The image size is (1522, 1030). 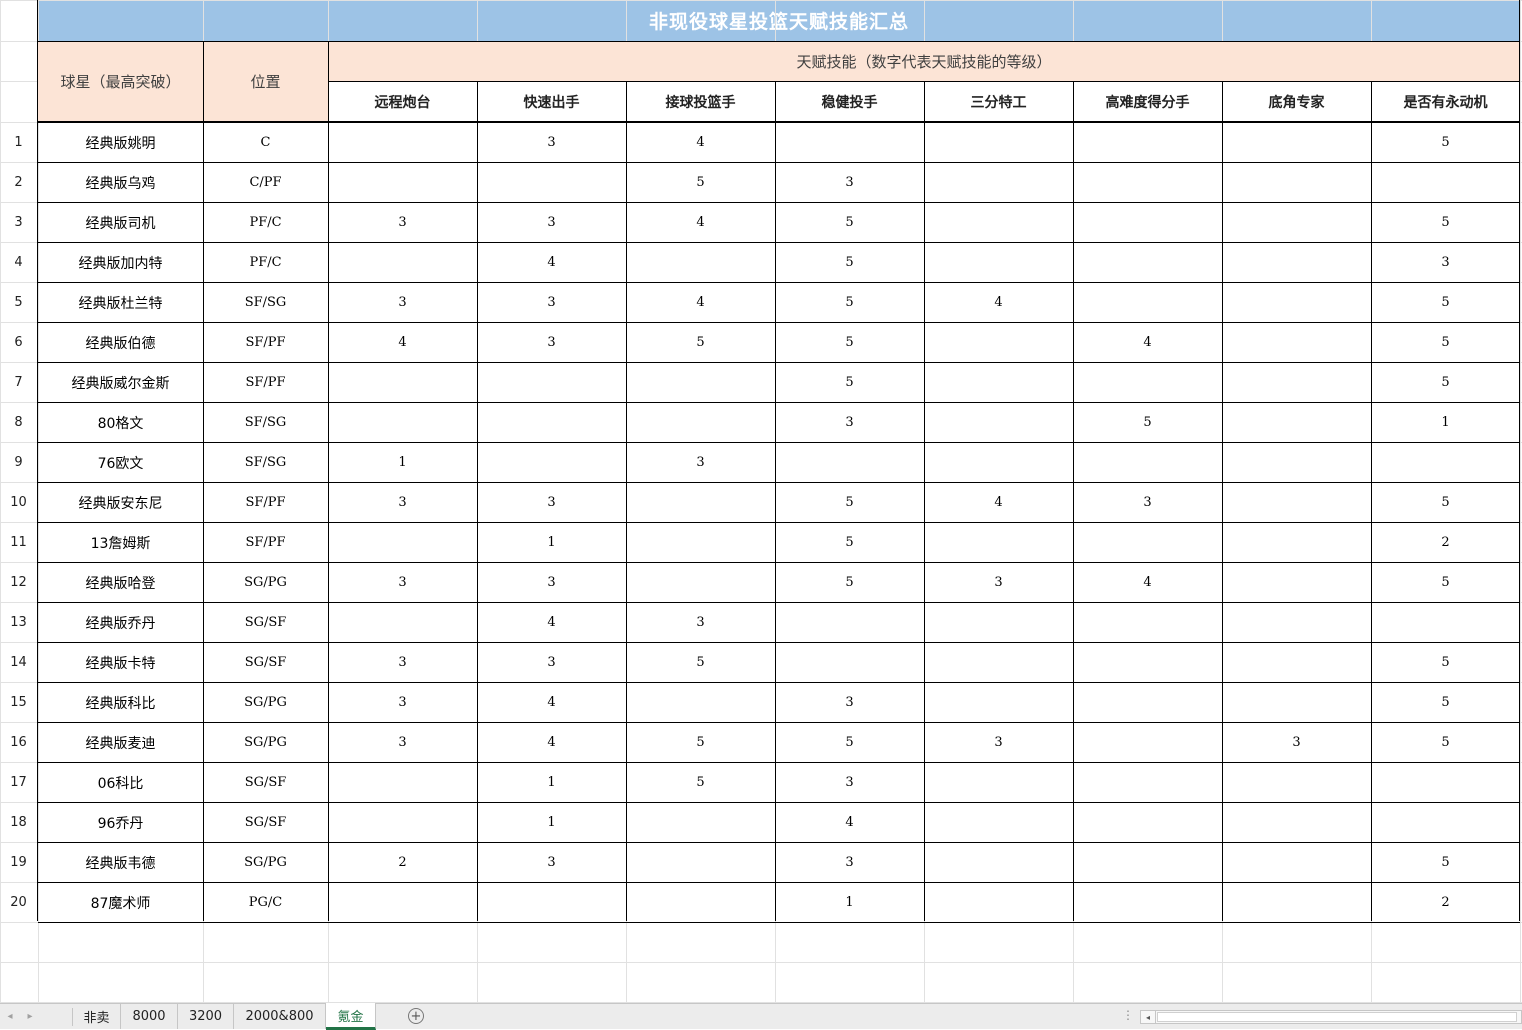 I want to click on row-number: 14, so click(x=18, y=662).